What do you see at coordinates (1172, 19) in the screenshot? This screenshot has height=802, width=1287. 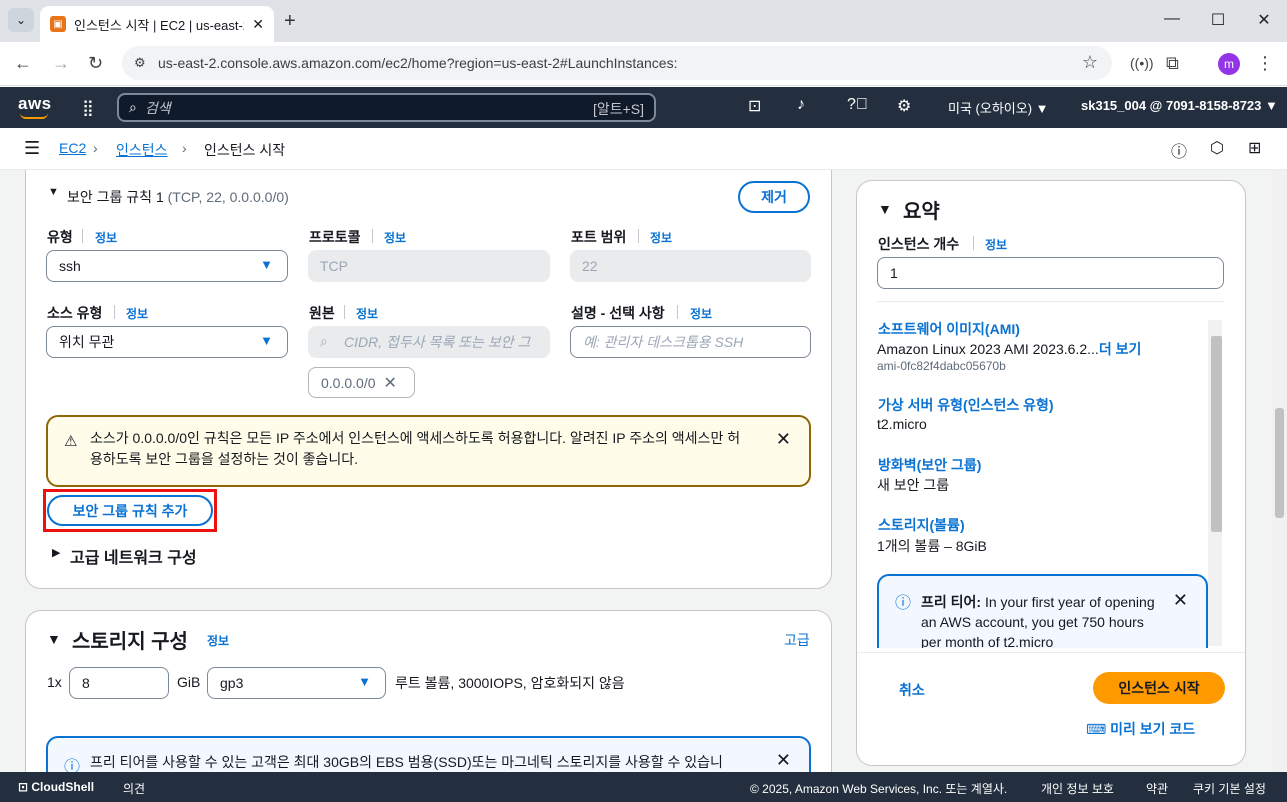 I see `minimize-icon: —` at bounding box center [1172, 19].